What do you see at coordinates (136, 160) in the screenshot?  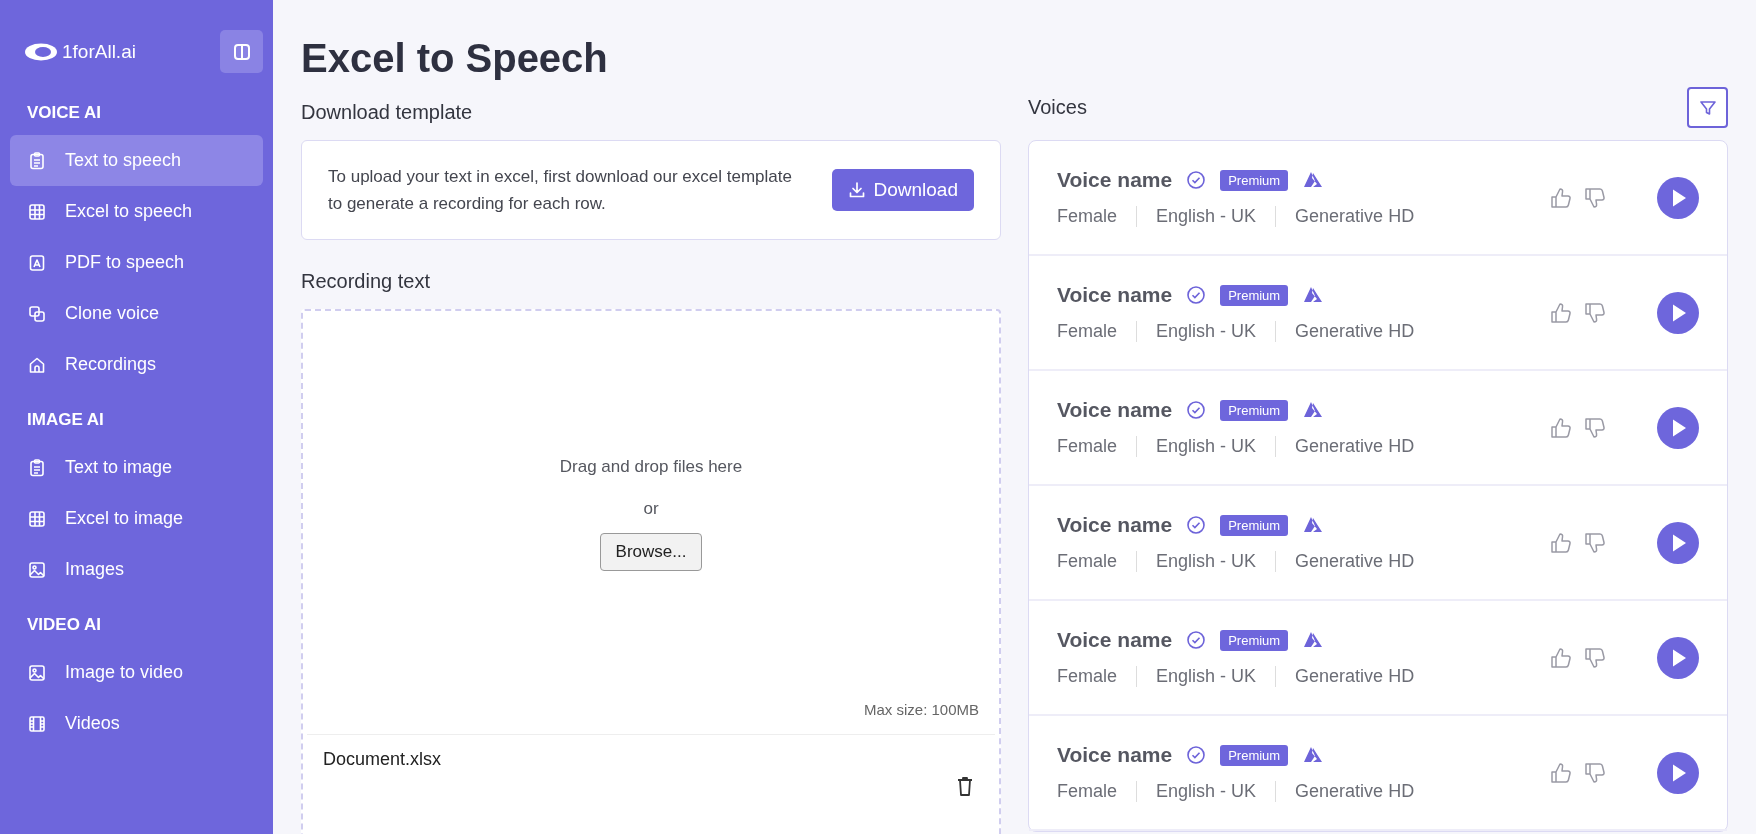 I see `sidebar-item: Text to speech` at bounding box center [136, 160].